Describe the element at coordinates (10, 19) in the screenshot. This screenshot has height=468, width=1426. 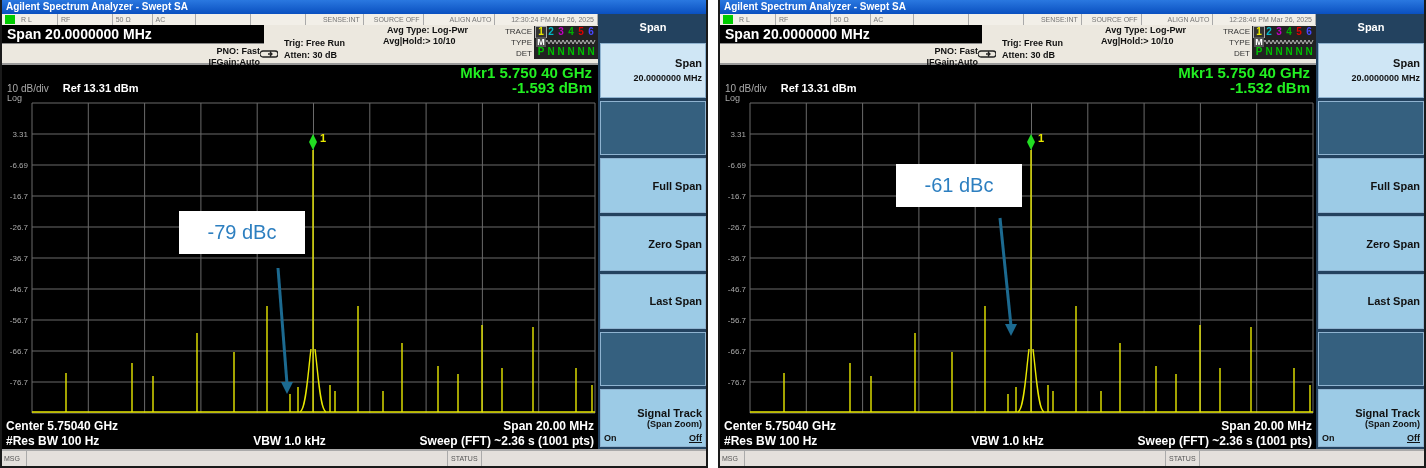
I see `lxi-icon` at that location.